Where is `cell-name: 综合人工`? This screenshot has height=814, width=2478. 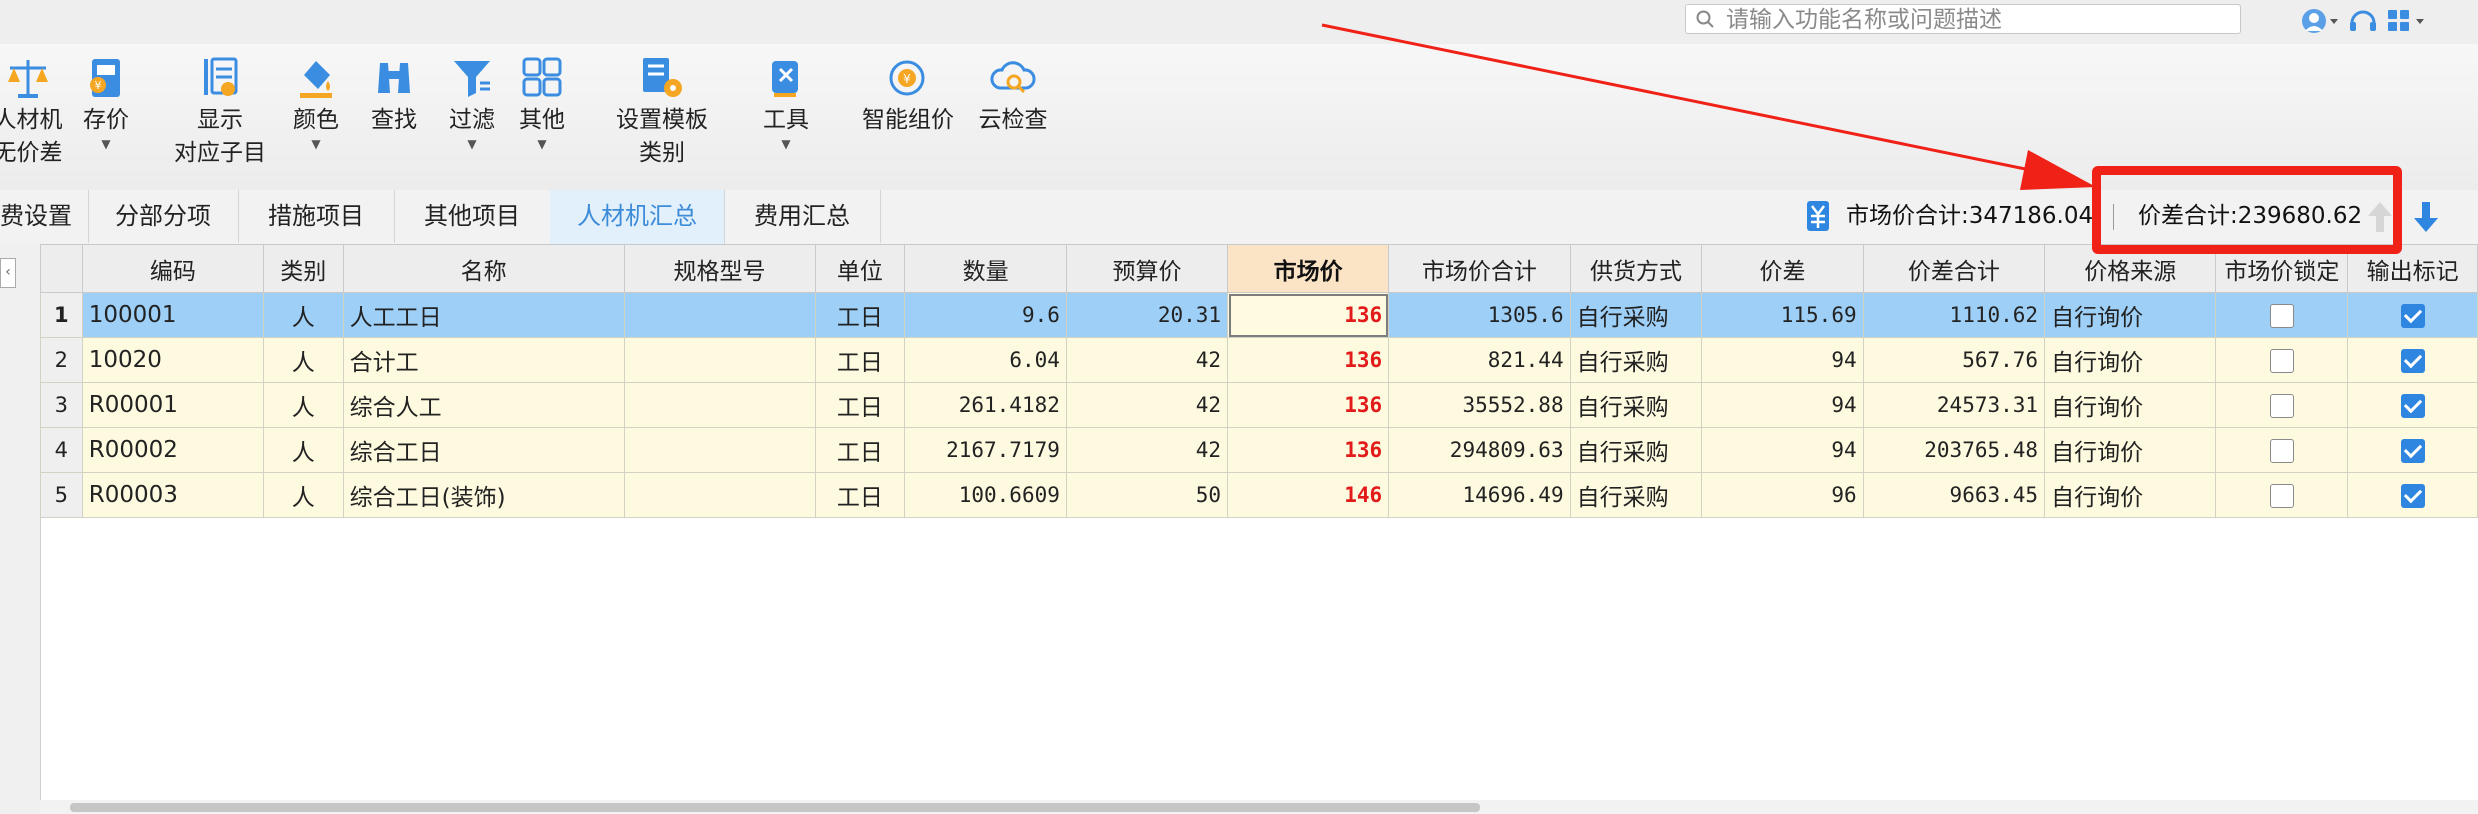
cell-name: 综合人工 is located at coordinates (483, 405).